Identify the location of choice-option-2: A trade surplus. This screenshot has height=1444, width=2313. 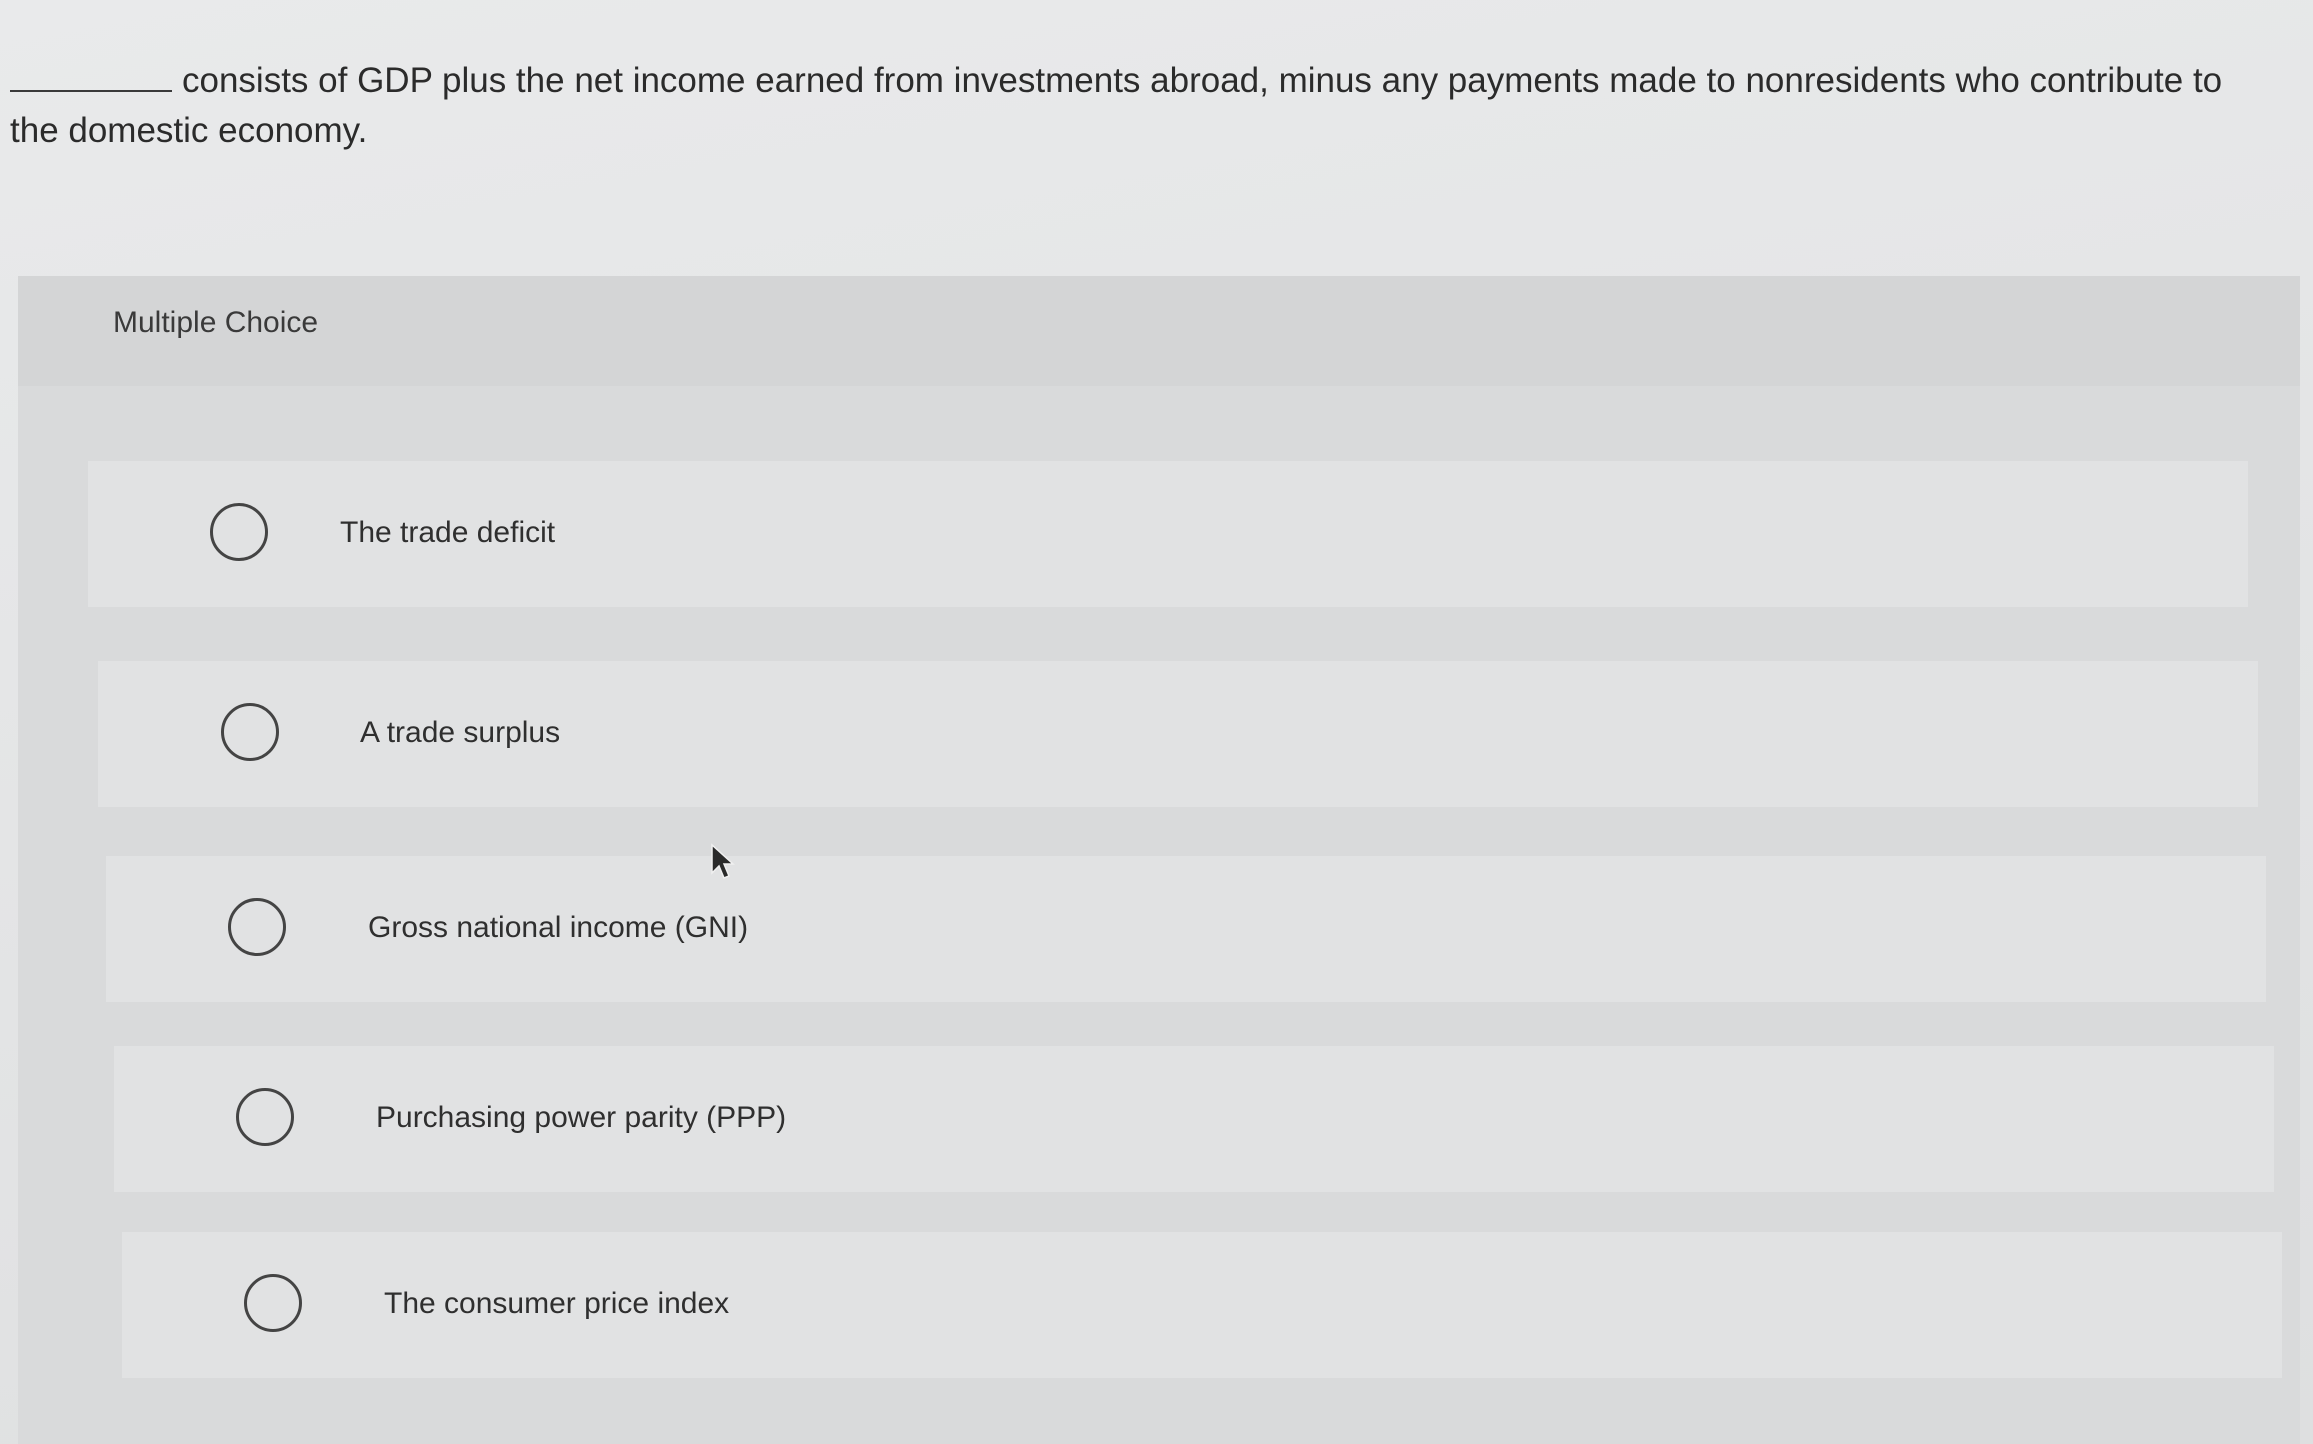
(1178, 734).